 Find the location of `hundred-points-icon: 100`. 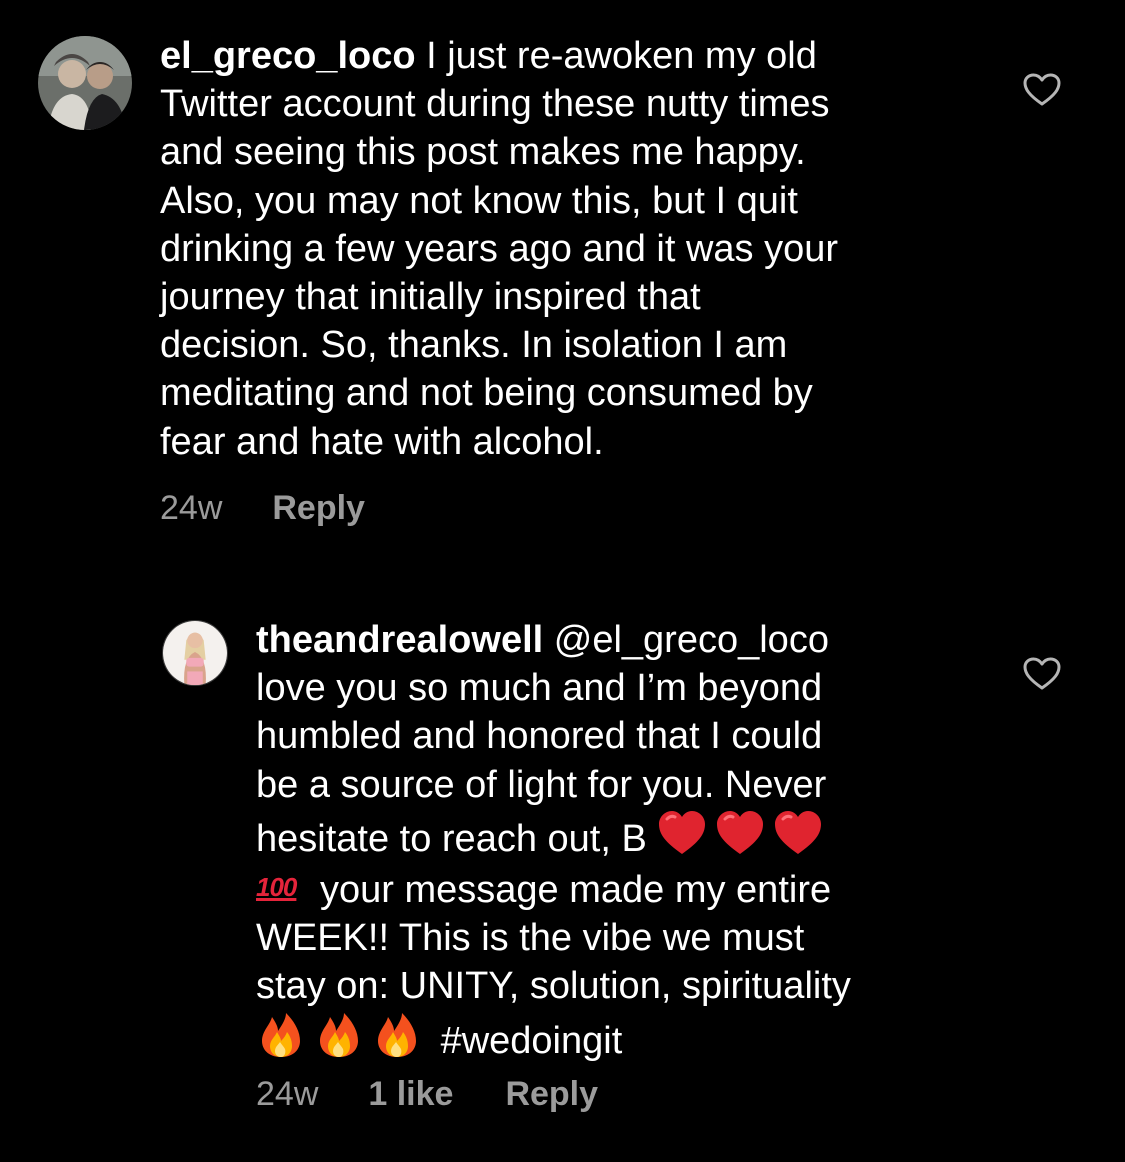

hundred-points-icon: 100 is located at coordinates (276, 887).